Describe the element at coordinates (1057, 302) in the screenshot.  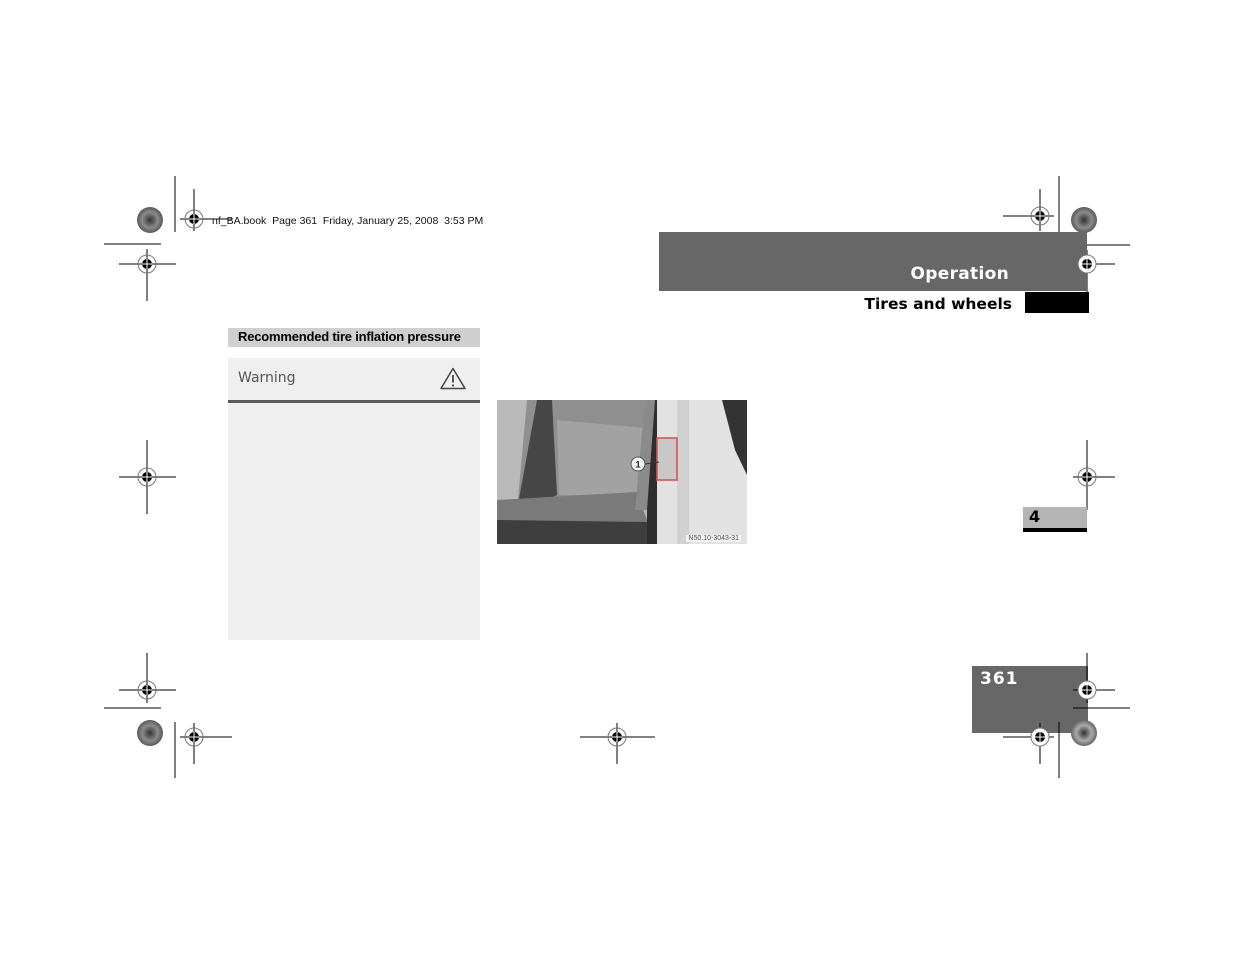
I see `section-tab-marker` at that location.